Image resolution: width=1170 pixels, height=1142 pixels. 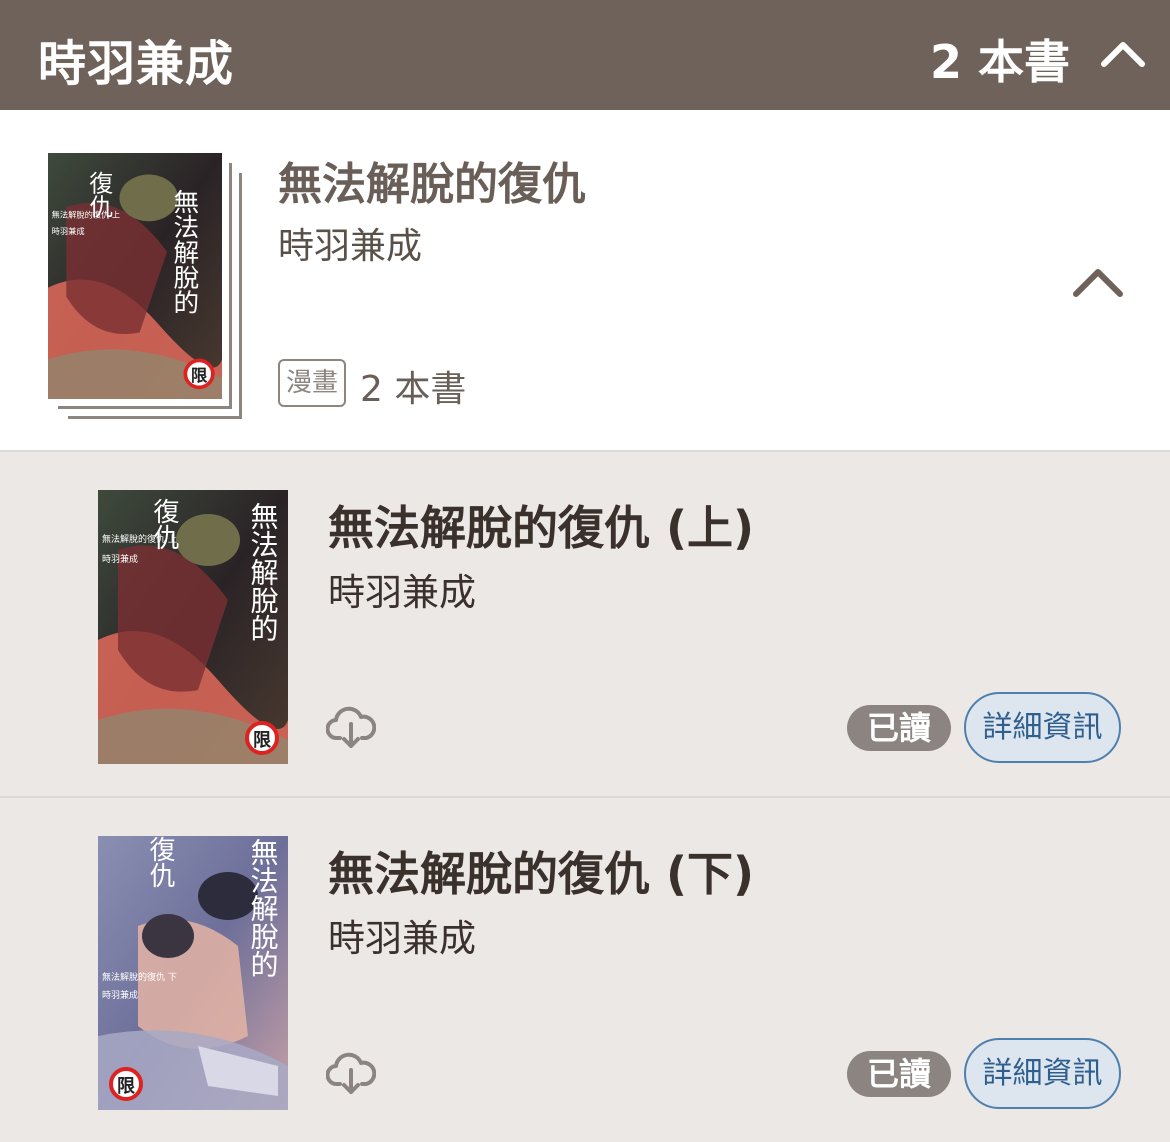 What do you see at coordinates (432, 184) in the screenshot?
I see `series-title: 無法解脫的復仇` at bounding box center [432, 184].